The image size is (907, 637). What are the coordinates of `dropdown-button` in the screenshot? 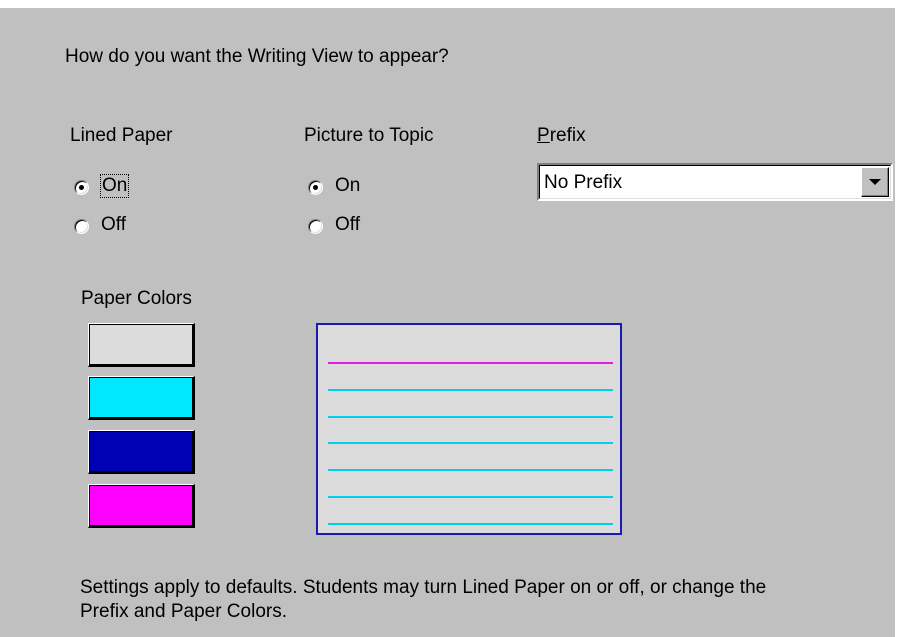 It's located at (875, 182).